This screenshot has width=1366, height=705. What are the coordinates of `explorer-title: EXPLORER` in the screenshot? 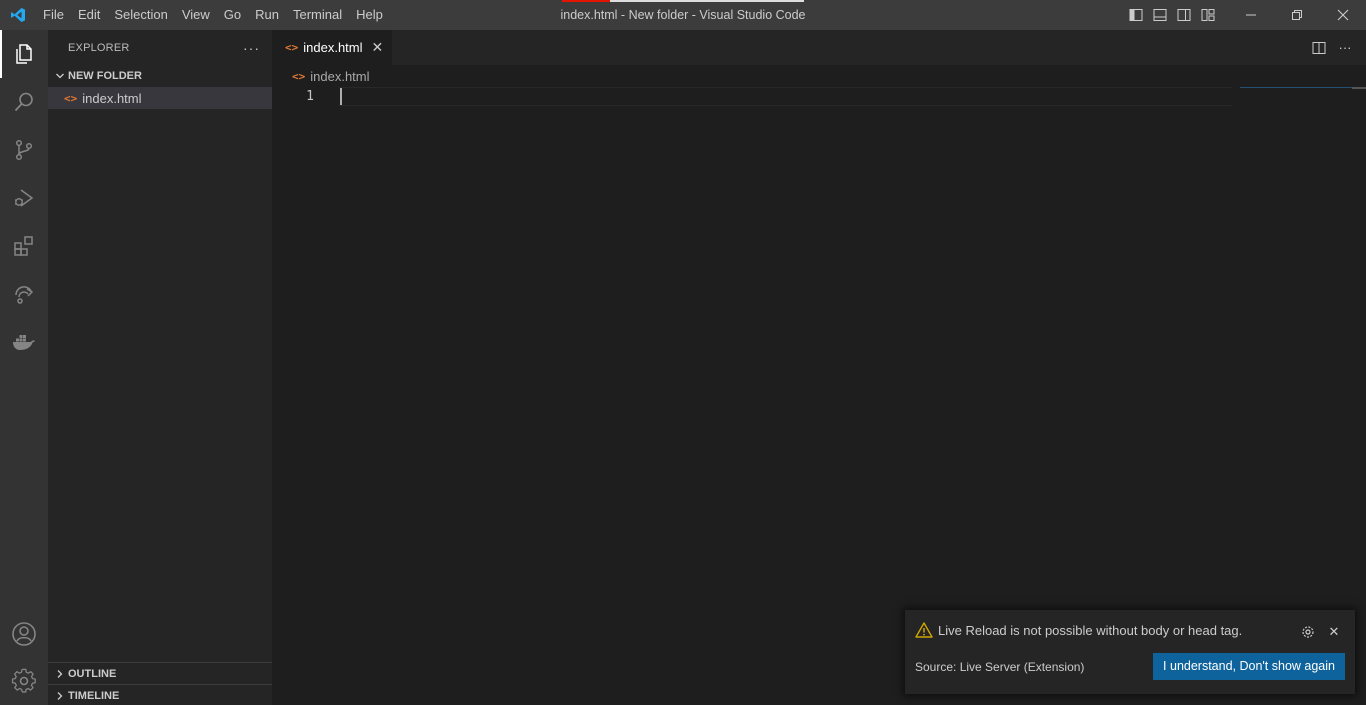 It's located at (99, 47).